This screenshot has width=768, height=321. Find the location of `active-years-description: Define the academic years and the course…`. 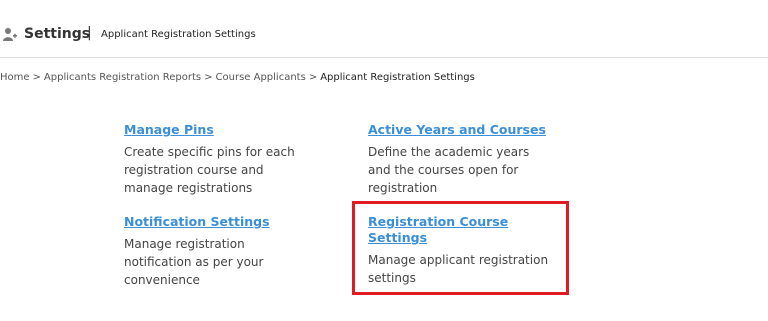

active-years-description: Define the academic years and the course… is located at coordinates (449, 170).